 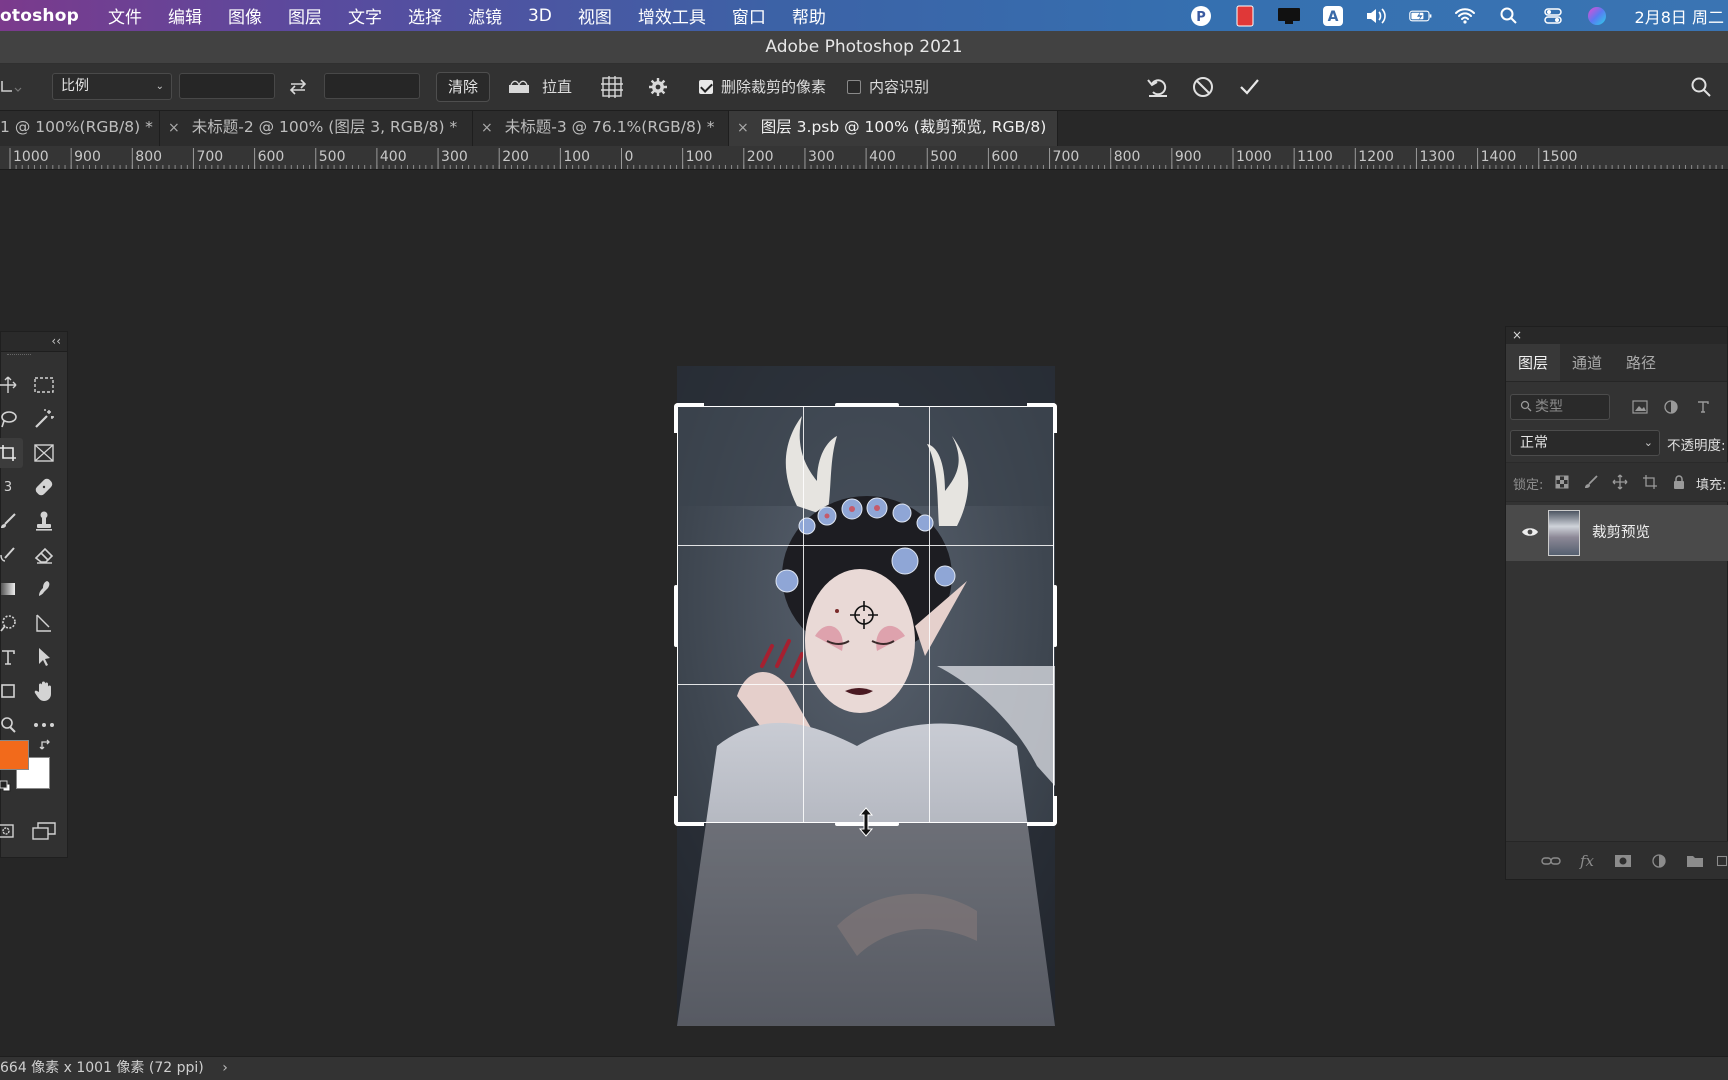 What do you see at coordinates (1377, 16) in the screenshot?
I see `volume-icon` at bounding box center [1377, 16].